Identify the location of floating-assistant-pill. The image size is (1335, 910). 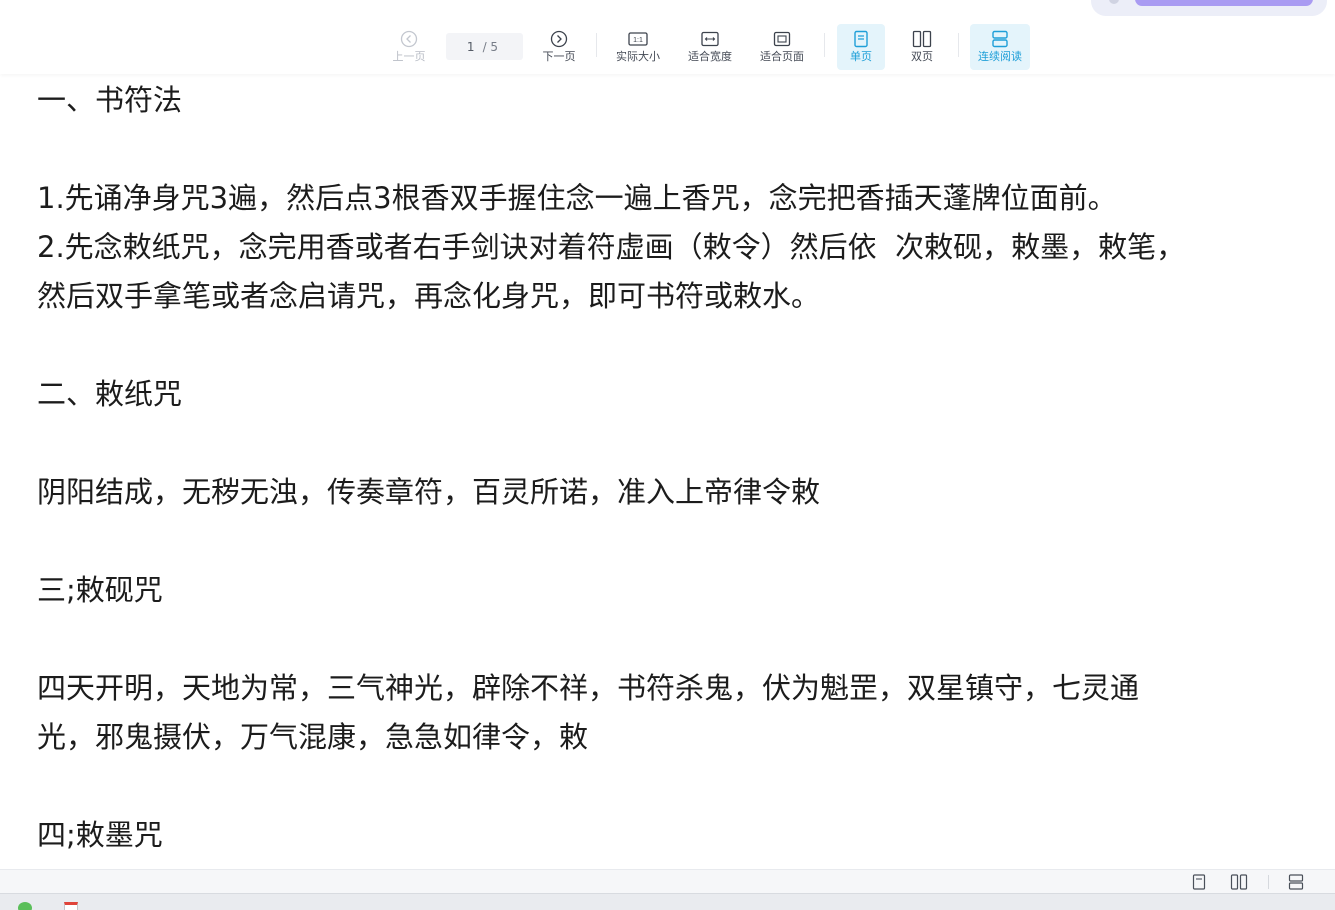
(1209, 8).